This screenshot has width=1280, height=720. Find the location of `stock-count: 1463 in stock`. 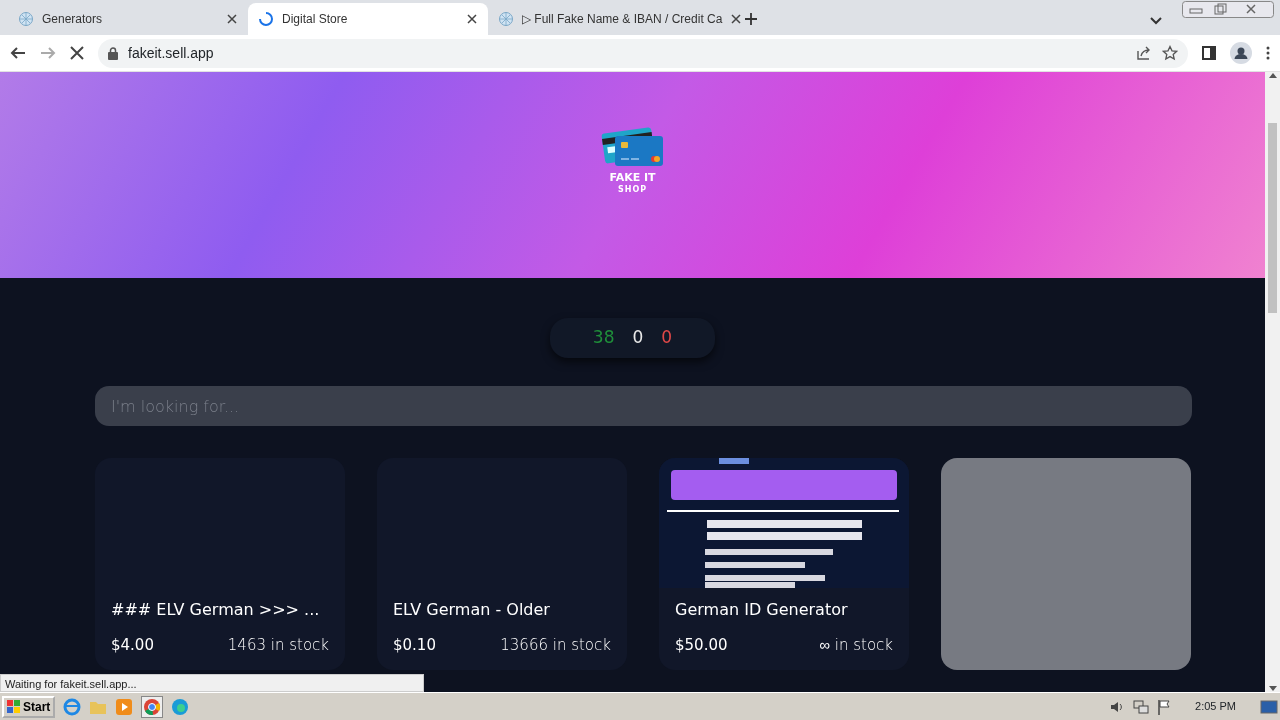

stock-count: 1463 in stock is located at coordinates (278, 645).